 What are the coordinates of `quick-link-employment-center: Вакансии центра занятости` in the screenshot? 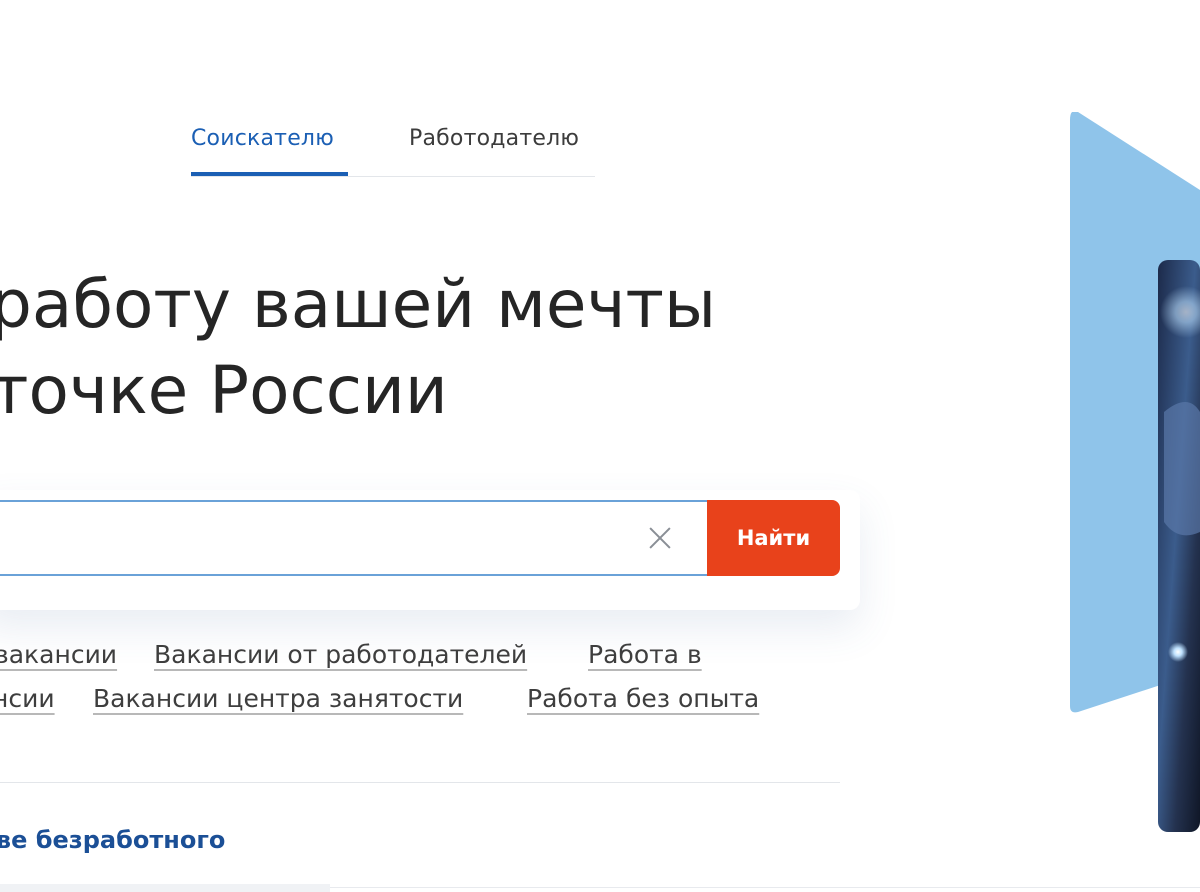 It's located at (278, 698).